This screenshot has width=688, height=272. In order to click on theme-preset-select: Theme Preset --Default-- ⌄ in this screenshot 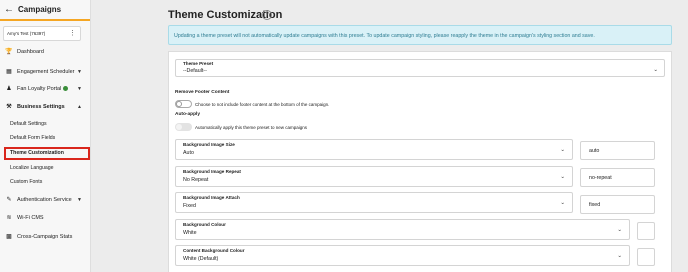, I will do `click(420, 68)`.